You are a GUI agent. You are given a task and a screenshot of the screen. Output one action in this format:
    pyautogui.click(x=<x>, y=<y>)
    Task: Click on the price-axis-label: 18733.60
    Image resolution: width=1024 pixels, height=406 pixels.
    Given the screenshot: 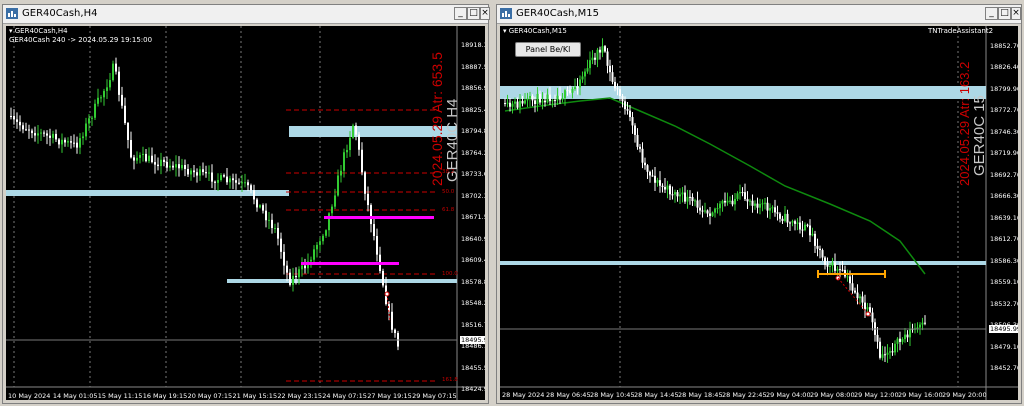 What is the action you would take?
    pyautogui.click(x=473, y=174)
    